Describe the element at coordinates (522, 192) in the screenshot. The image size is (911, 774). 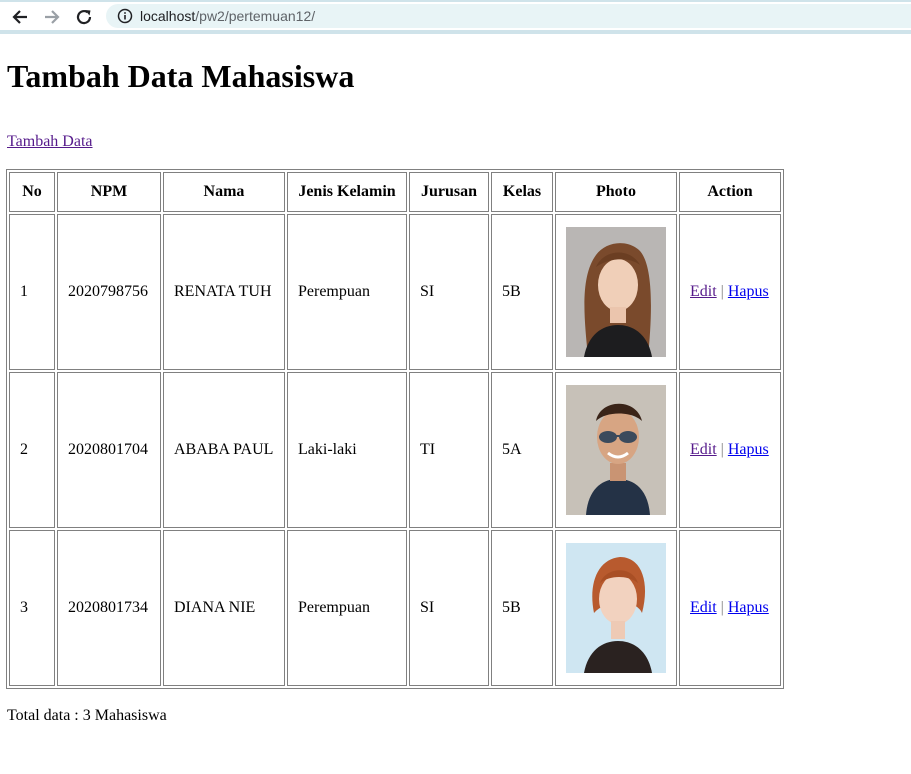
I see `col-header-kelas: Kelas` at that location.